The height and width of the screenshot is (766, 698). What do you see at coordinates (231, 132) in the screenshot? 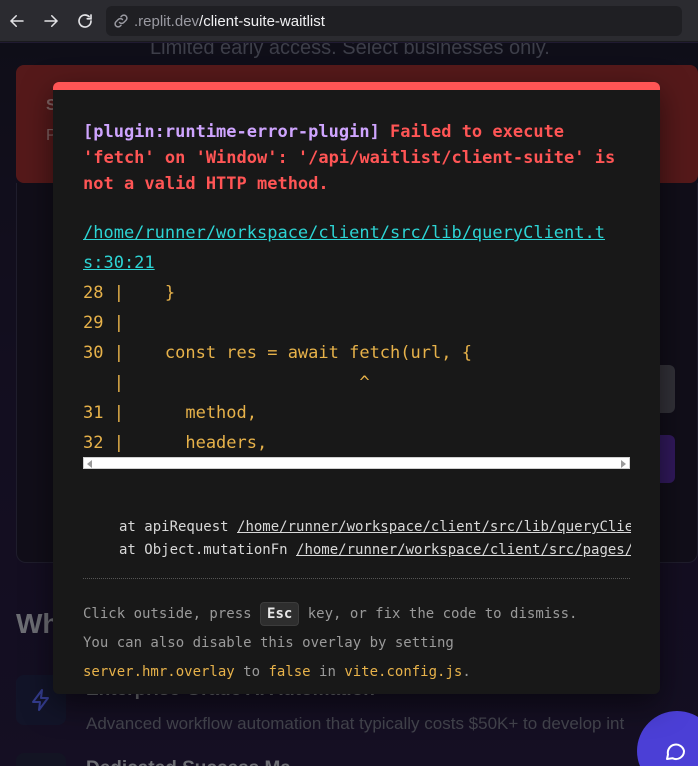
I see `error-plugin-name: [plugin:runtime-error-plugin]` at bounding box center [231, 132].